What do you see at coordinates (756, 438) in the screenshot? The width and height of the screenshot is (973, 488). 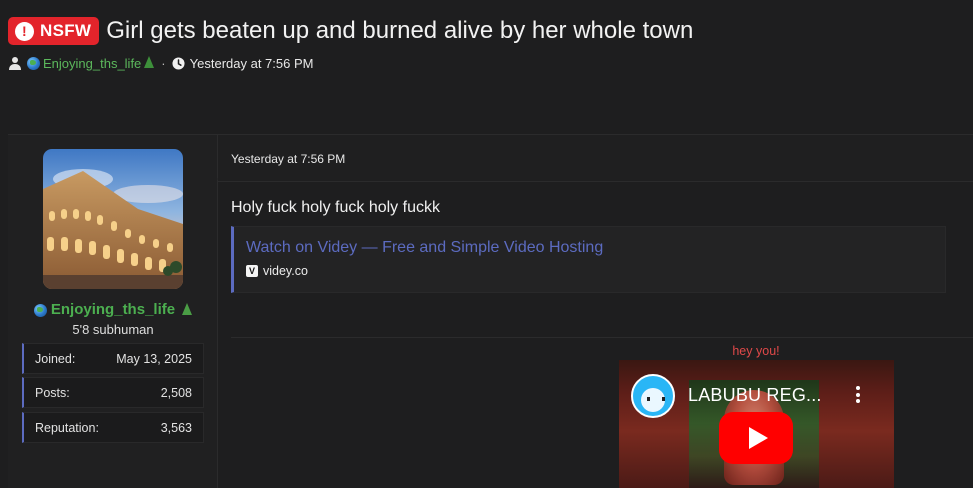 I see `play-icon` at bounding box center [756, 438].